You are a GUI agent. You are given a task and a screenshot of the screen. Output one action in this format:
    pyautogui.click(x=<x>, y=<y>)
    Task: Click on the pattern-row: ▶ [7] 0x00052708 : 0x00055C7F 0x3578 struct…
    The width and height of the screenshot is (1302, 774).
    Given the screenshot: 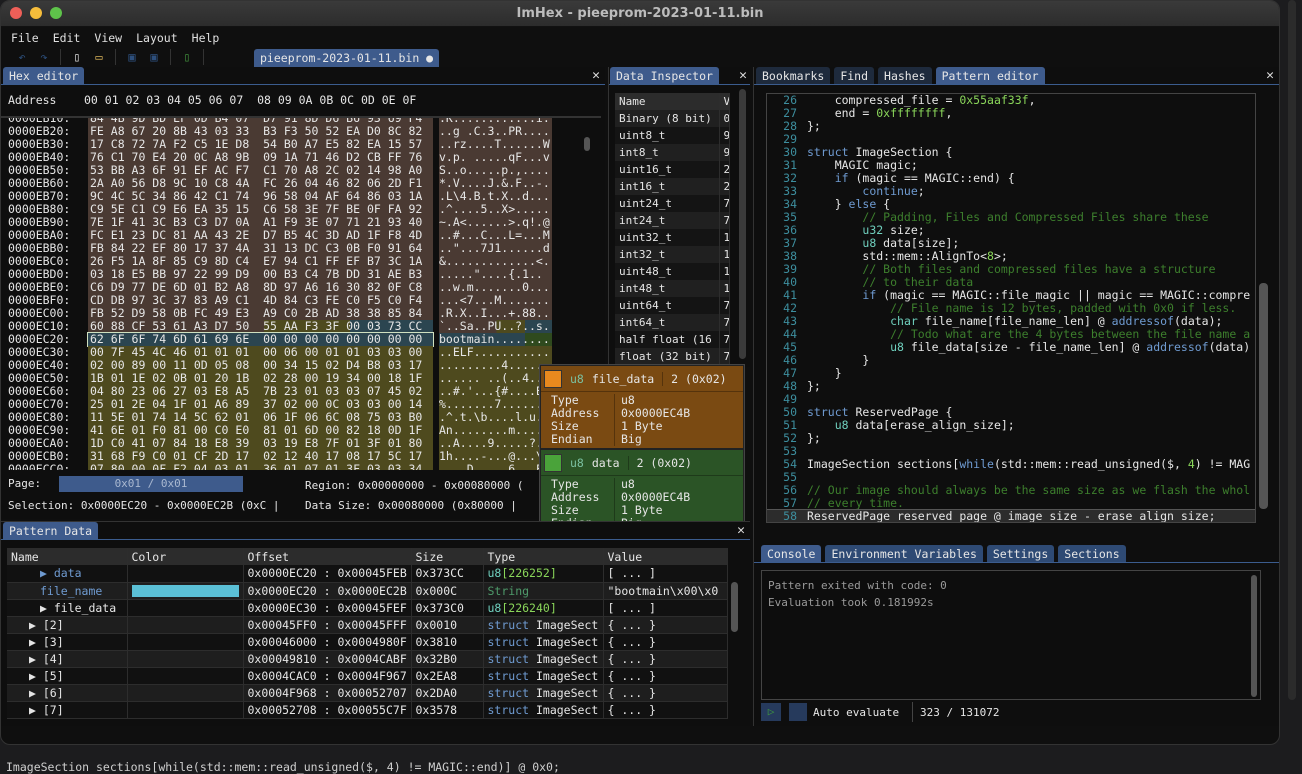 What is the action you would take?
    pyautogui.click(x=367, y=709)
    